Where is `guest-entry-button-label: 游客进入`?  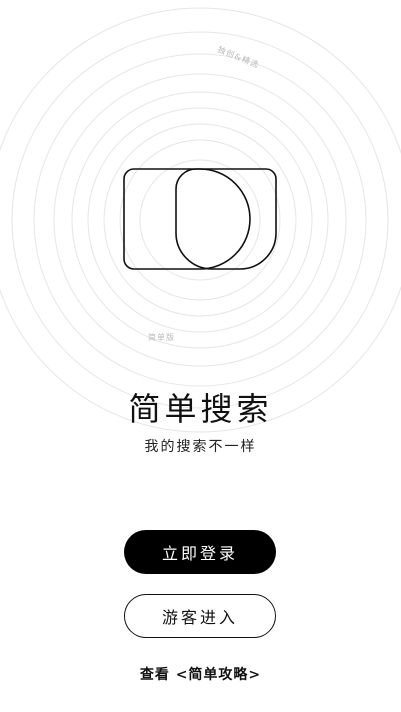
guest-entry-button-label: 游客进入 is located at coordinates (199, 617).